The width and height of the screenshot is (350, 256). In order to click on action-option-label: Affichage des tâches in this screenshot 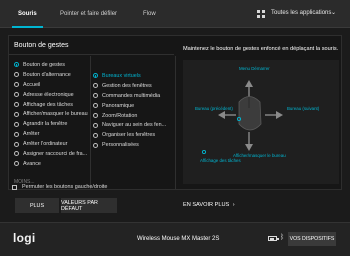, I will do `click(48, 104)`.